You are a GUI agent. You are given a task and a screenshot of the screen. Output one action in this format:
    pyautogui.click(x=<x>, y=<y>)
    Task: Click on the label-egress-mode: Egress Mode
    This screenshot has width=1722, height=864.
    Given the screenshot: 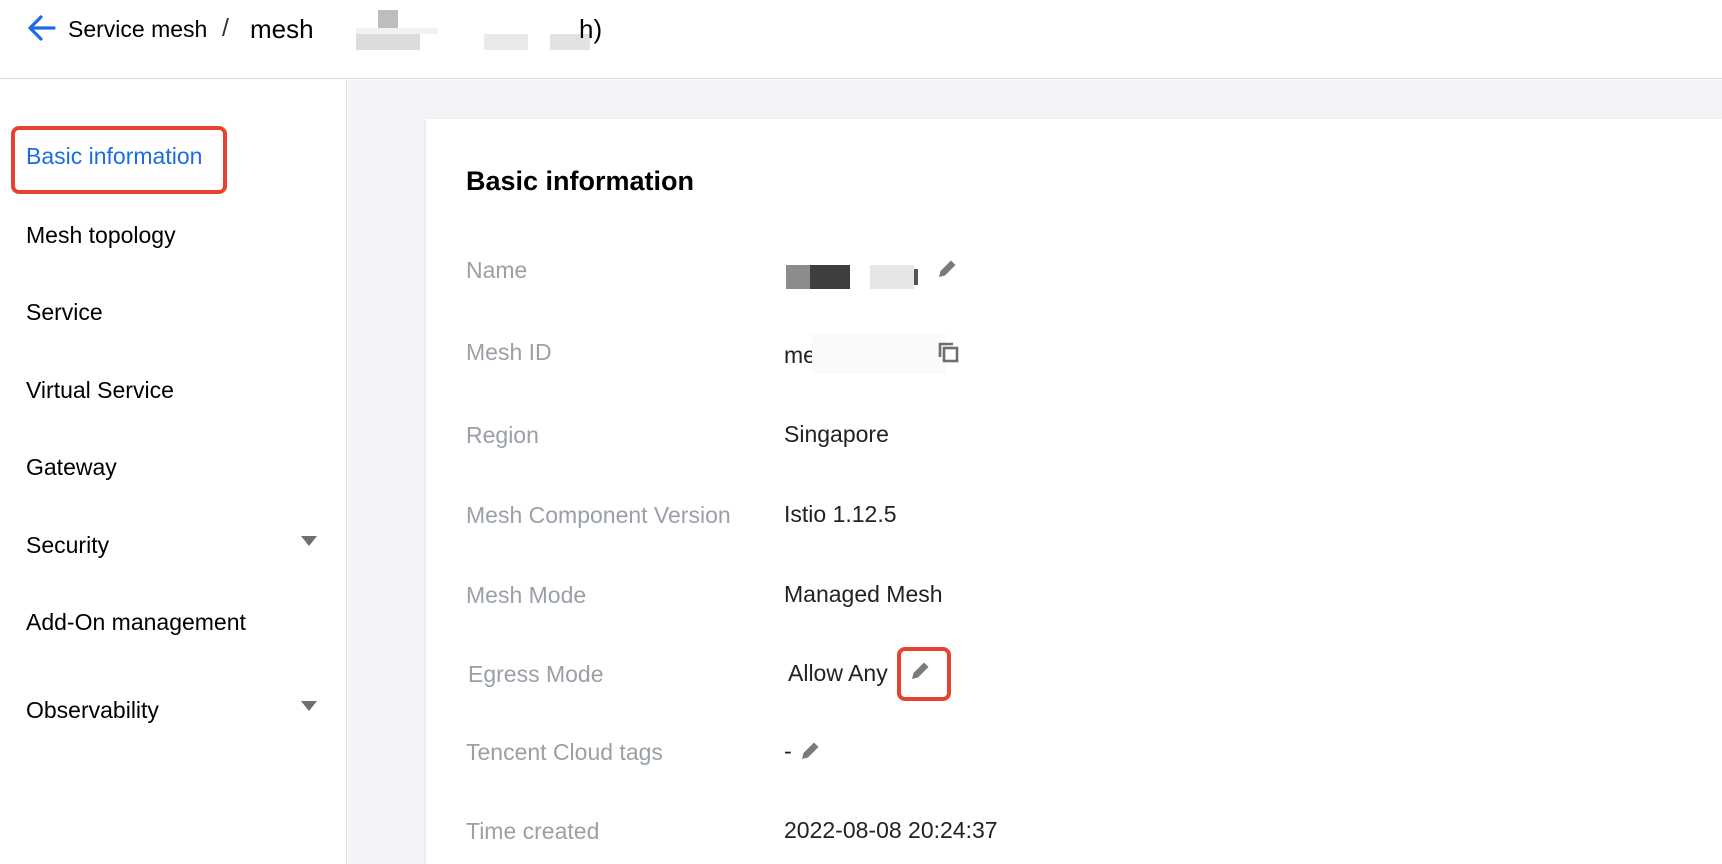 What is the action you would take?
    pyautogui.click(x=536, y=674)
    